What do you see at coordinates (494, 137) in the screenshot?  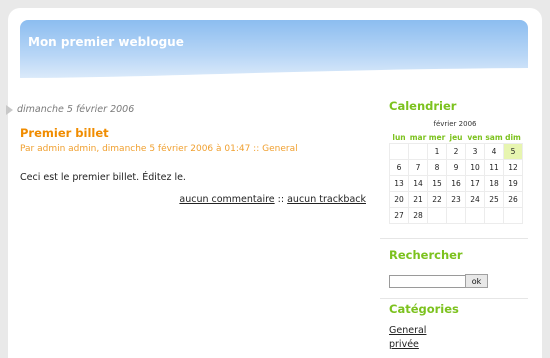 I see `calendar-weekday: sam` at bounding box center [494, 137].